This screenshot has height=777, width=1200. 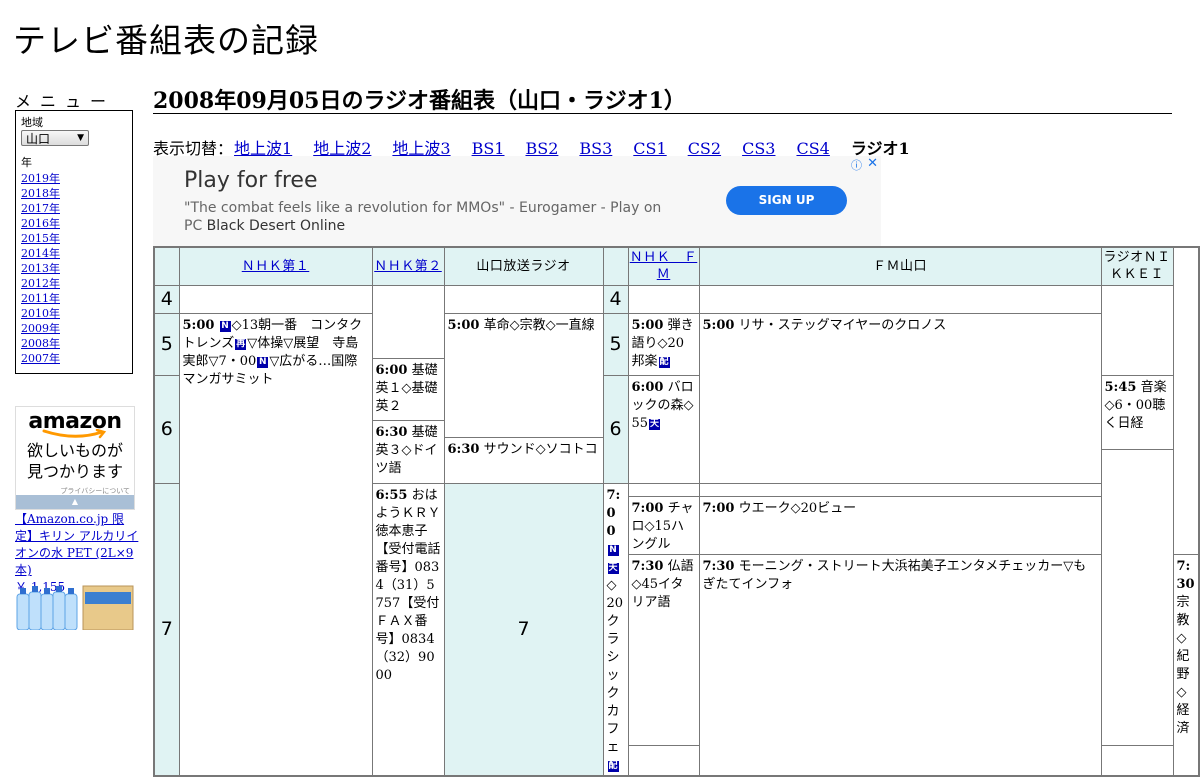 What do you see at coordinates (900, 664) in the screenshot?
I see `program-fmy-0730: 7:30 モーニング・ストリート大浜祐美子エンタメチェッカー▽もぎたてインフォ` at bounding box center [900, 664].